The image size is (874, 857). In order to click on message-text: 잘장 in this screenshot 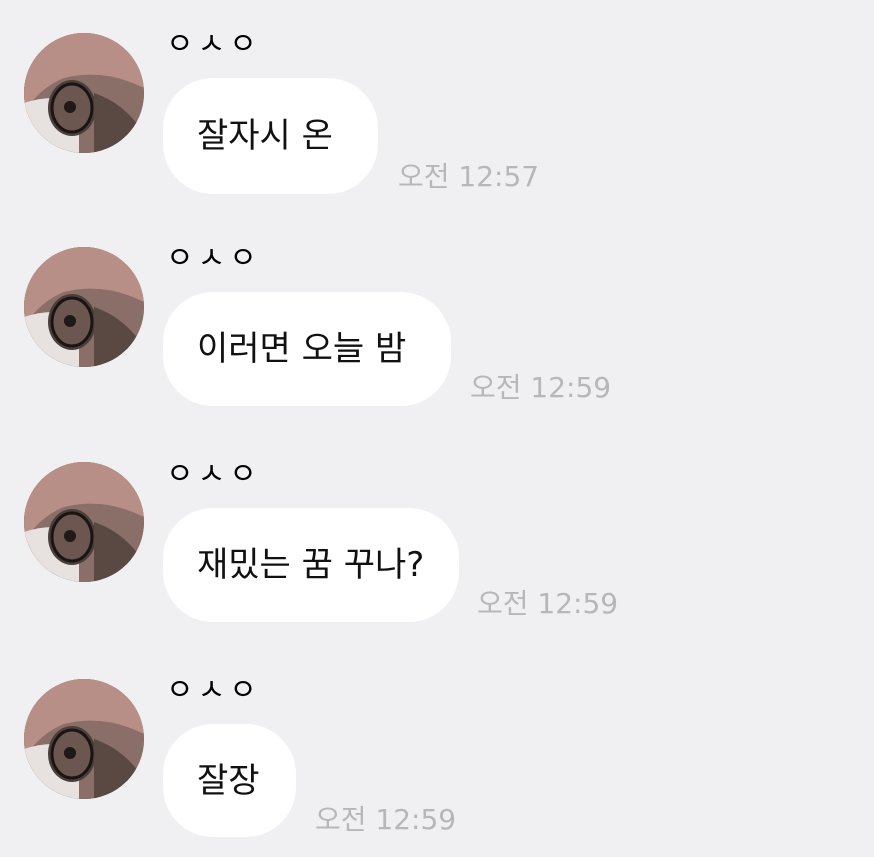, I will do `click(228, 780)`.